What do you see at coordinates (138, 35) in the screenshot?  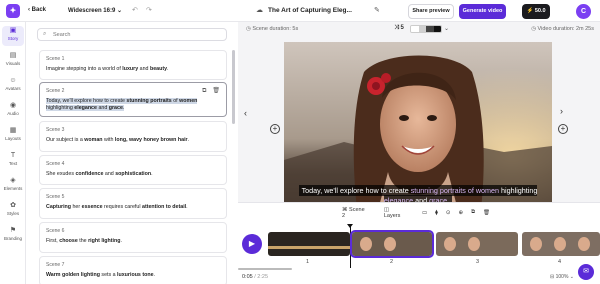 I see `search-input` at bounding box center [138, 35].